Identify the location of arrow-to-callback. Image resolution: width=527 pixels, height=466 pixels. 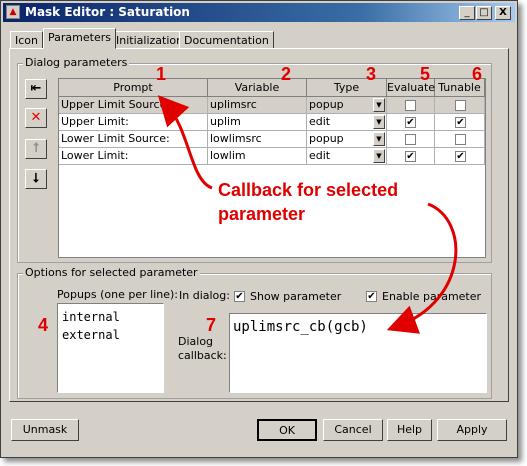
(422, 268).